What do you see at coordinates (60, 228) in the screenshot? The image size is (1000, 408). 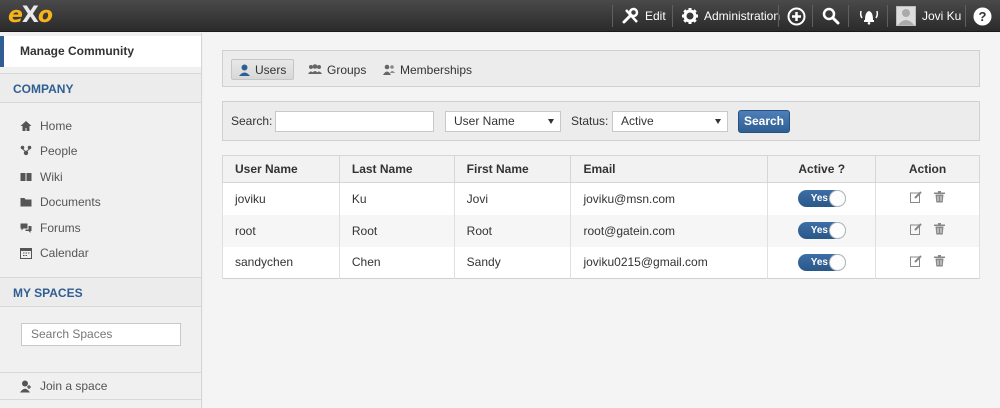 I see `sidebar-item-label: Forums` at bounding box center [60, 228].